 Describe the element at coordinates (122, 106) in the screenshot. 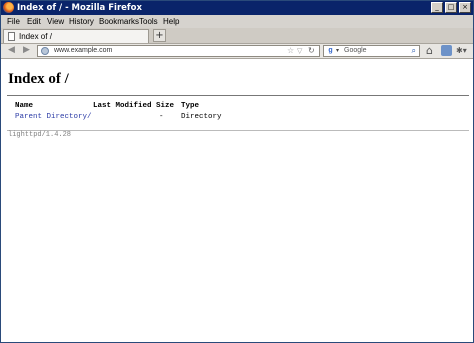

I see `column-header-last-modified: Last Modified` at that location.